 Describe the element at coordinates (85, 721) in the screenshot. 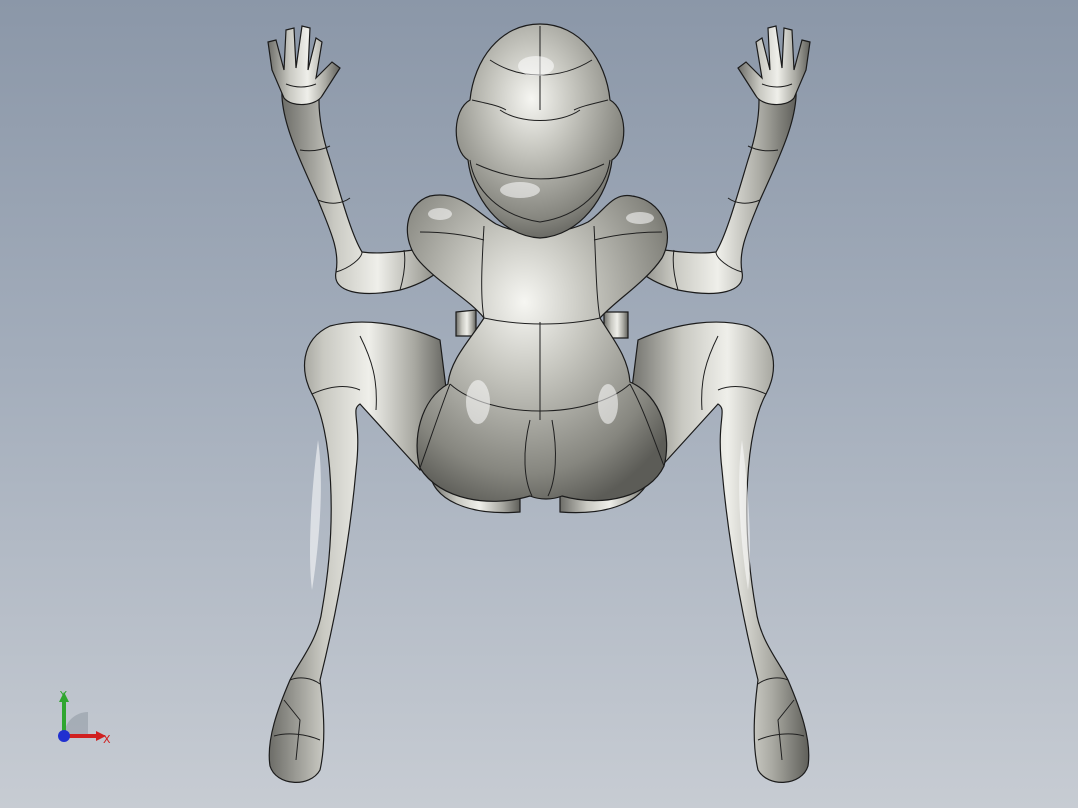

I see `coordinate-triad: Y X` at that location.